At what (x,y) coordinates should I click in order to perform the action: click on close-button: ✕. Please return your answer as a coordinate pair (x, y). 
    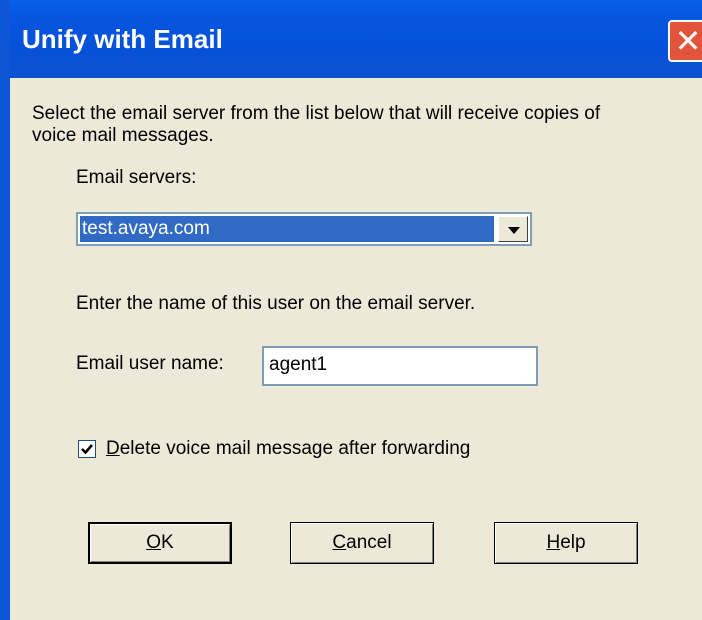
    Looking at the image, I should click on (685, 41).